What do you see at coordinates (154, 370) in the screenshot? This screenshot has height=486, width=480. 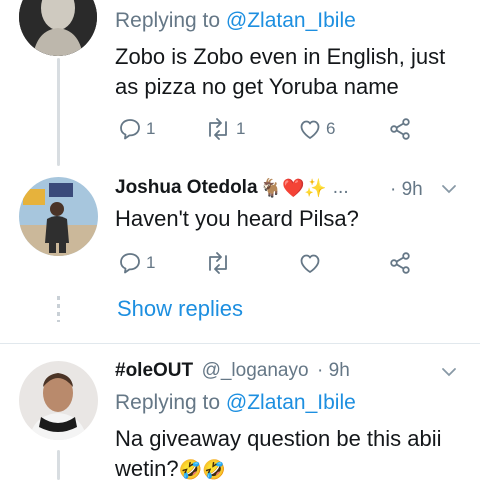 I see `display-name: #oleOUT` at bounding box center [154, 370].